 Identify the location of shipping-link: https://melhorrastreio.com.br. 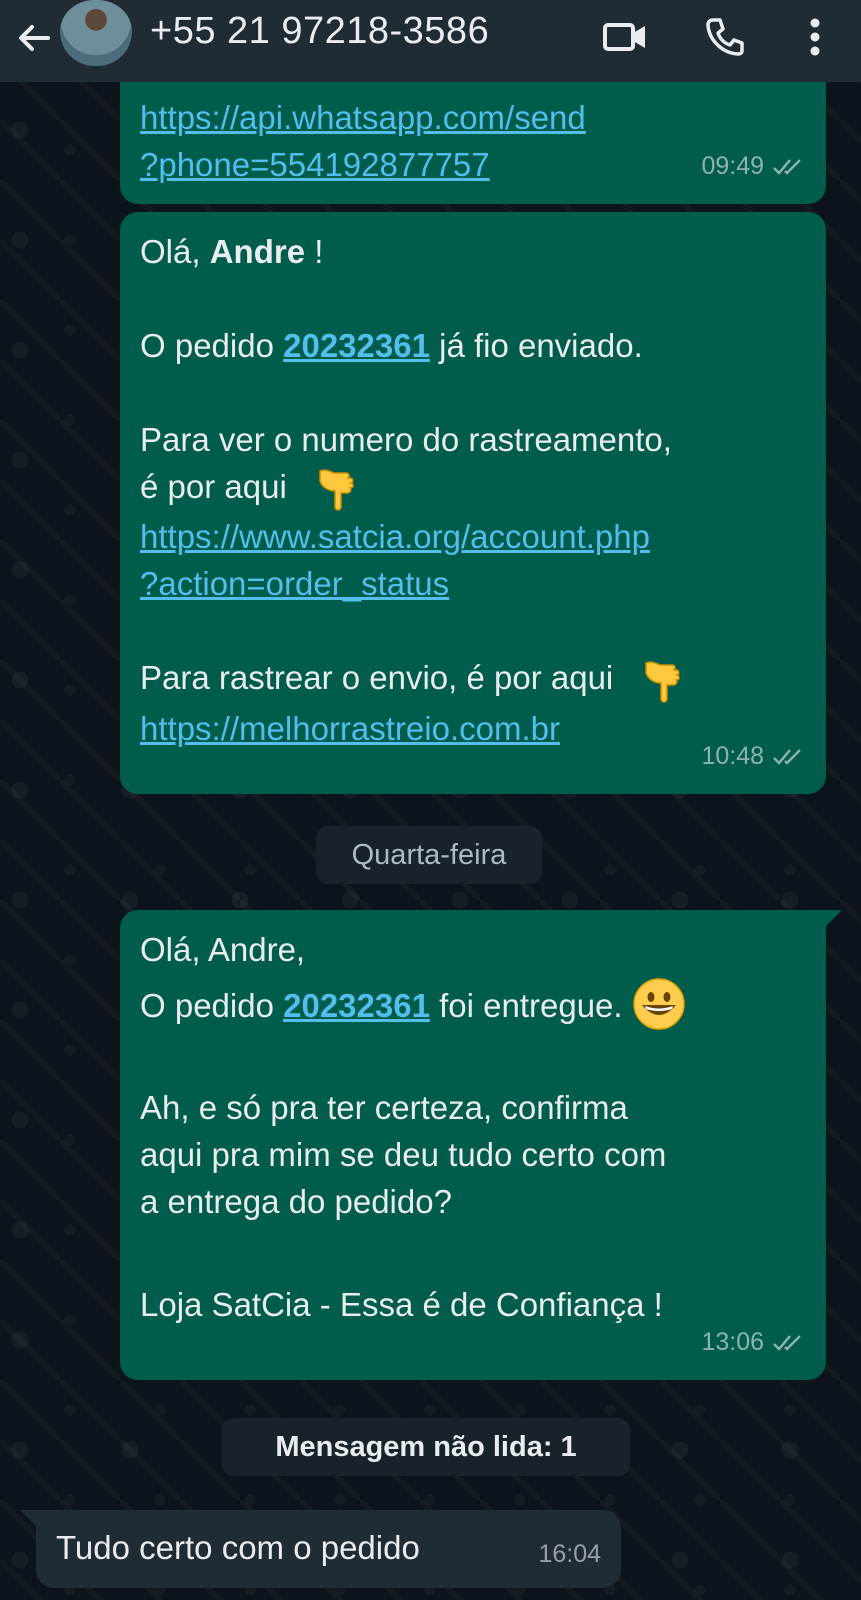
(350, 728).